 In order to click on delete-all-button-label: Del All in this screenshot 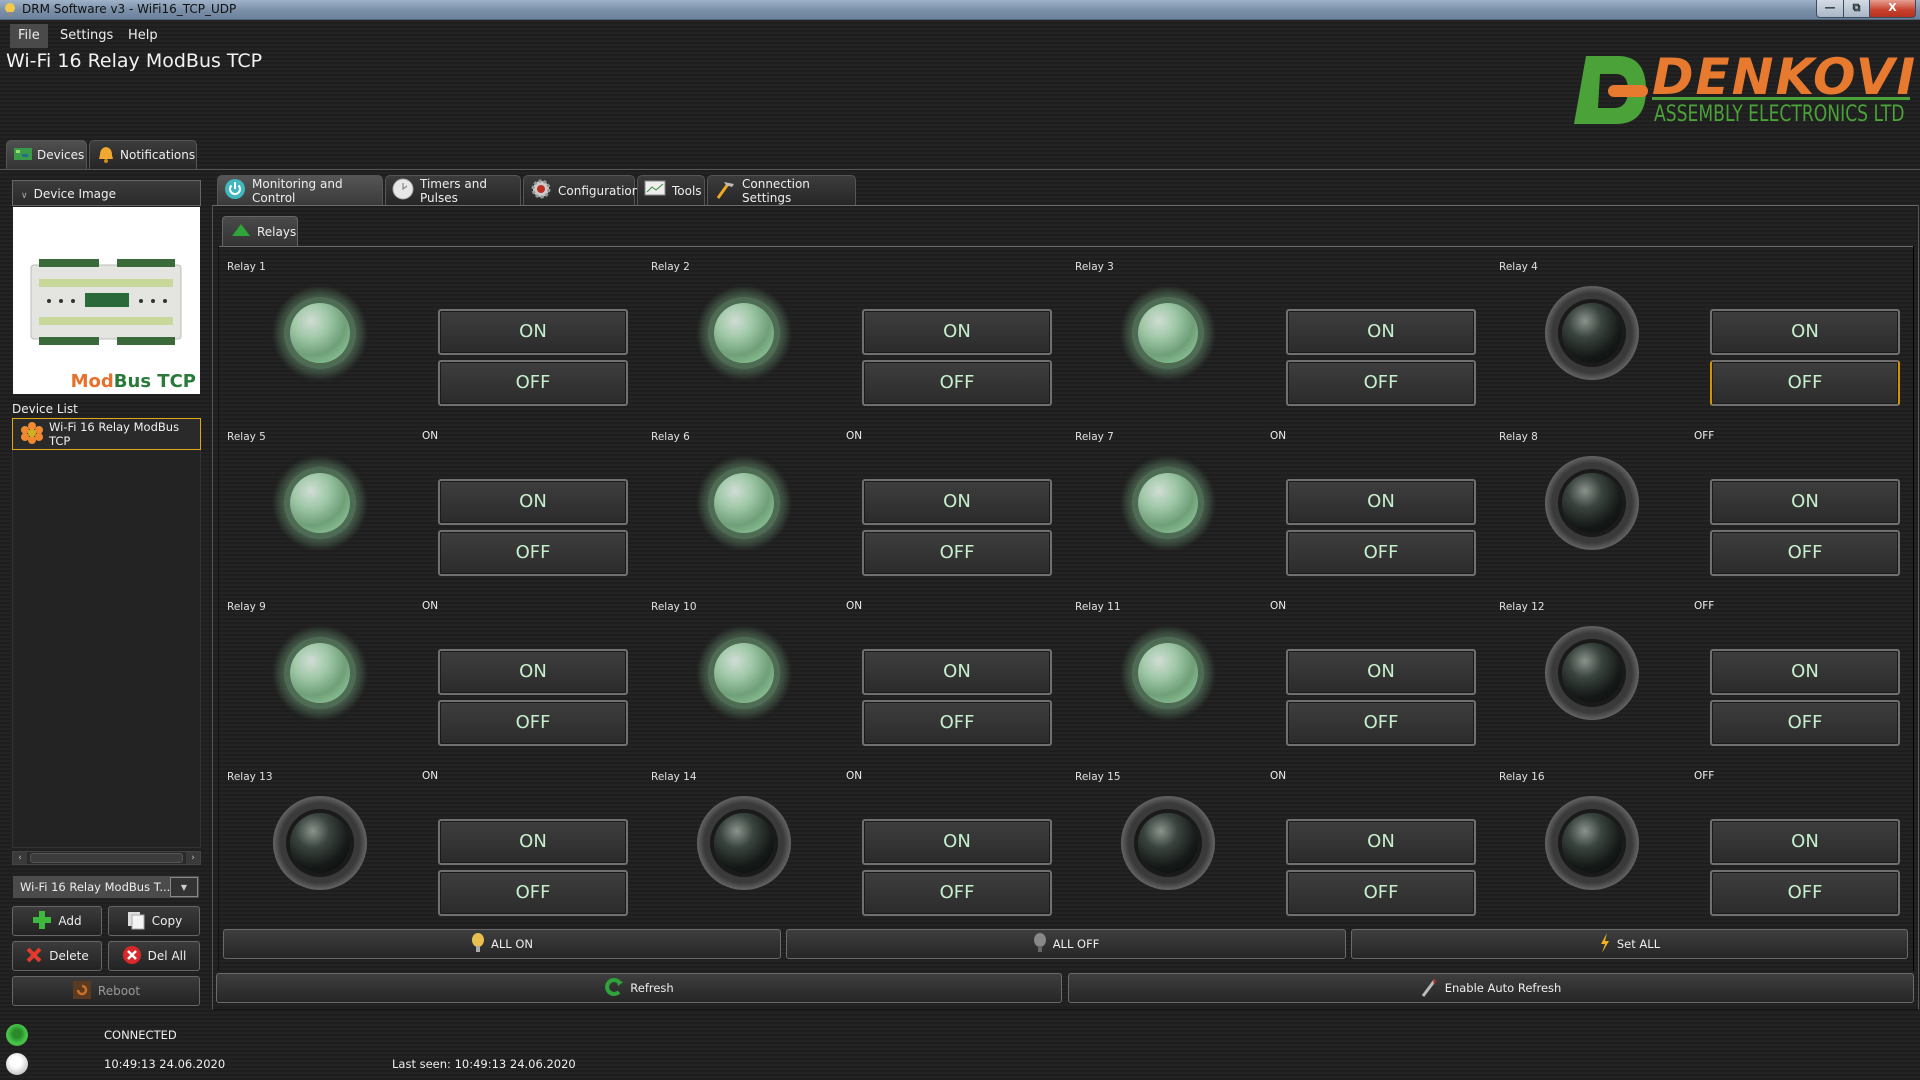, I will do `click(167, 956)`.